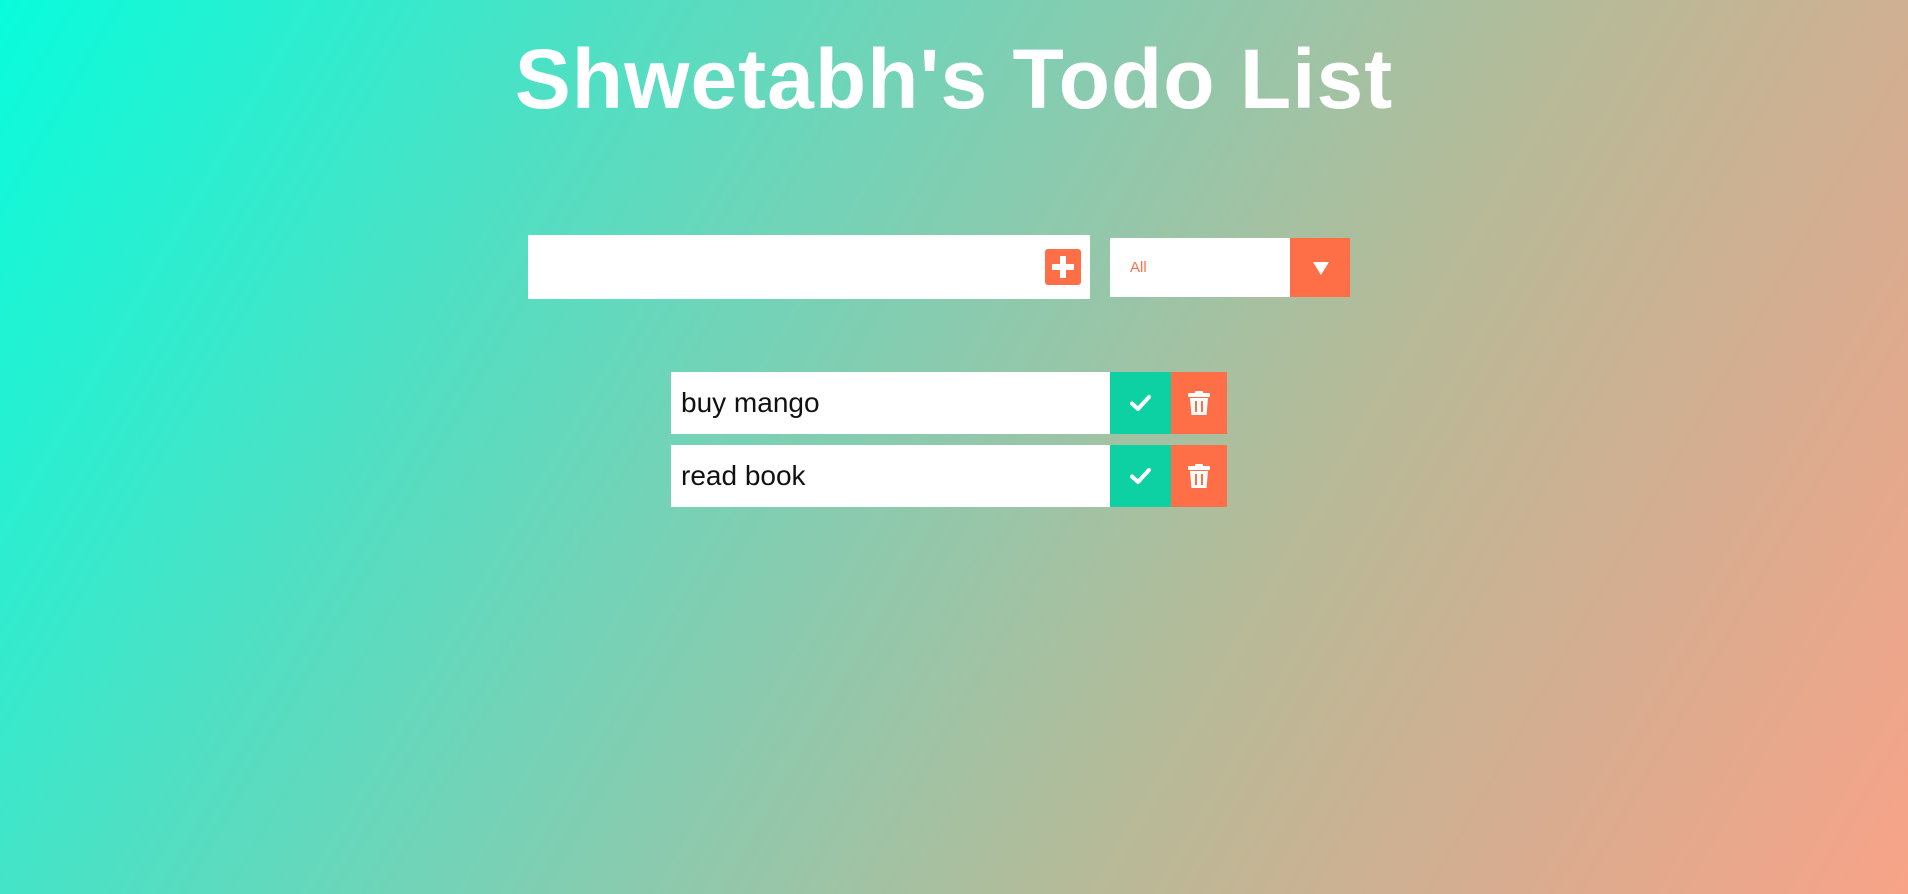 Image resolution: width=1908 pixels, height=894 pixels. I want to click on todo-input, so click(778, 267).